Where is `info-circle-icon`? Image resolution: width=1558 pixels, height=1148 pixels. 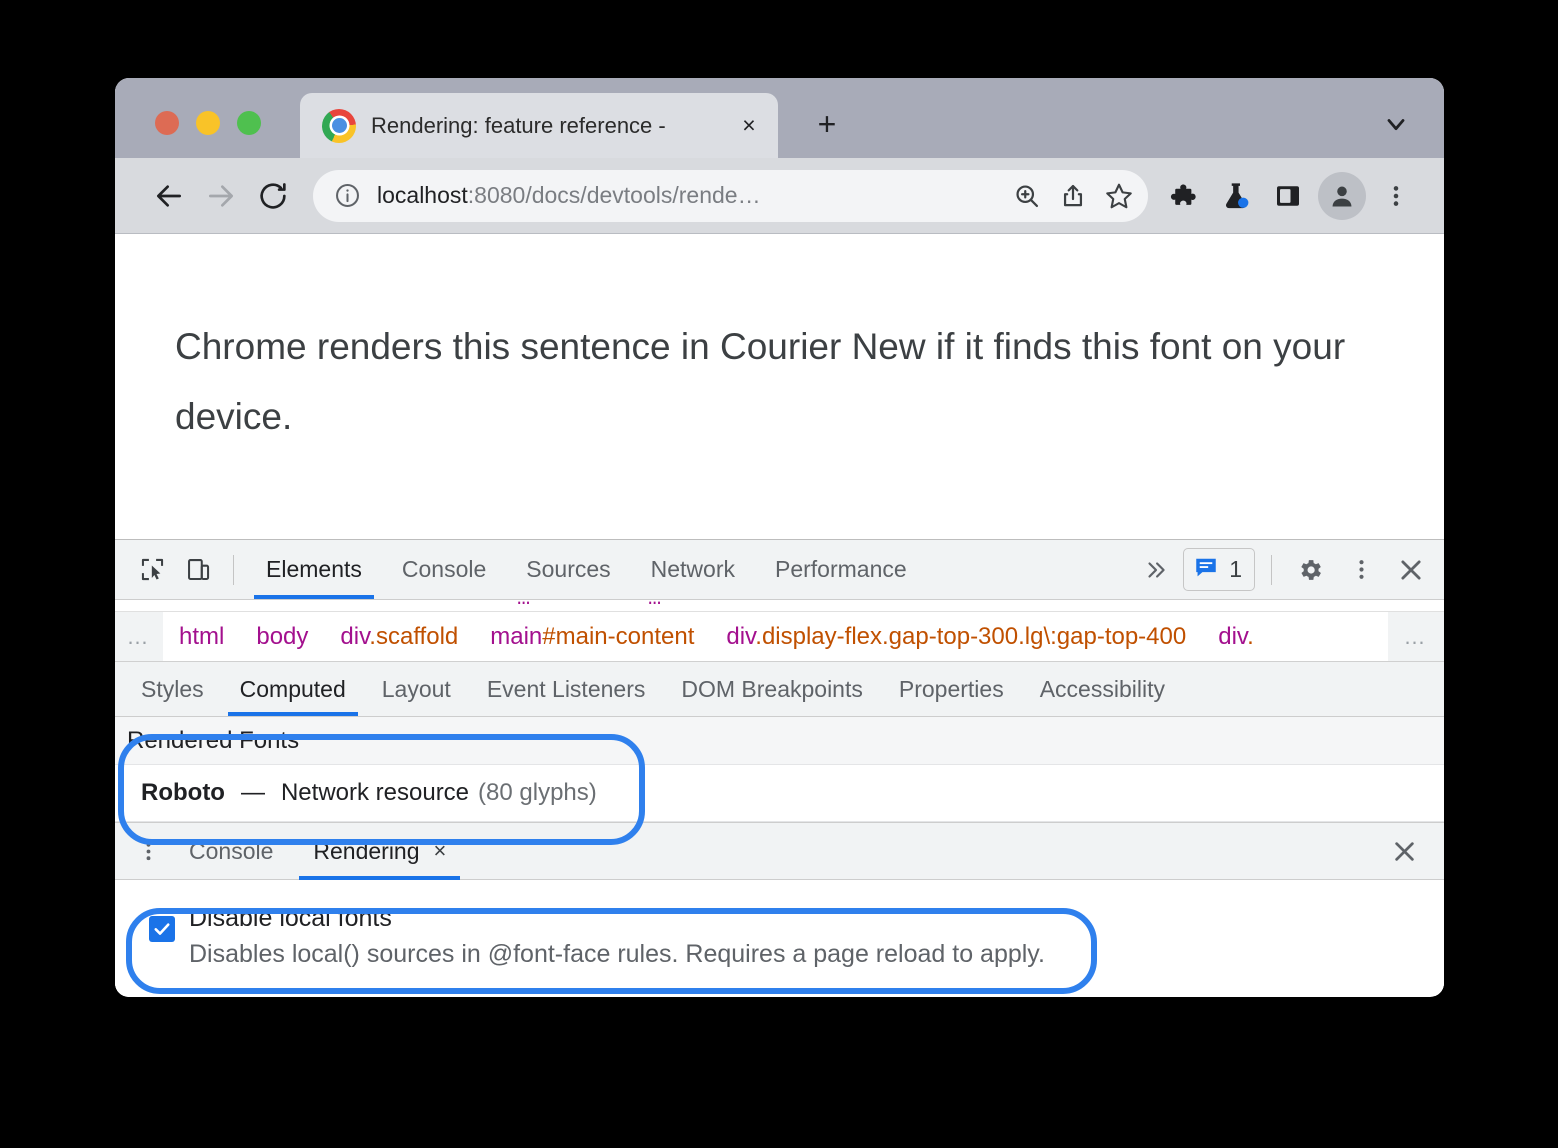 info-circle-icon is located at coordinates (347, 196).